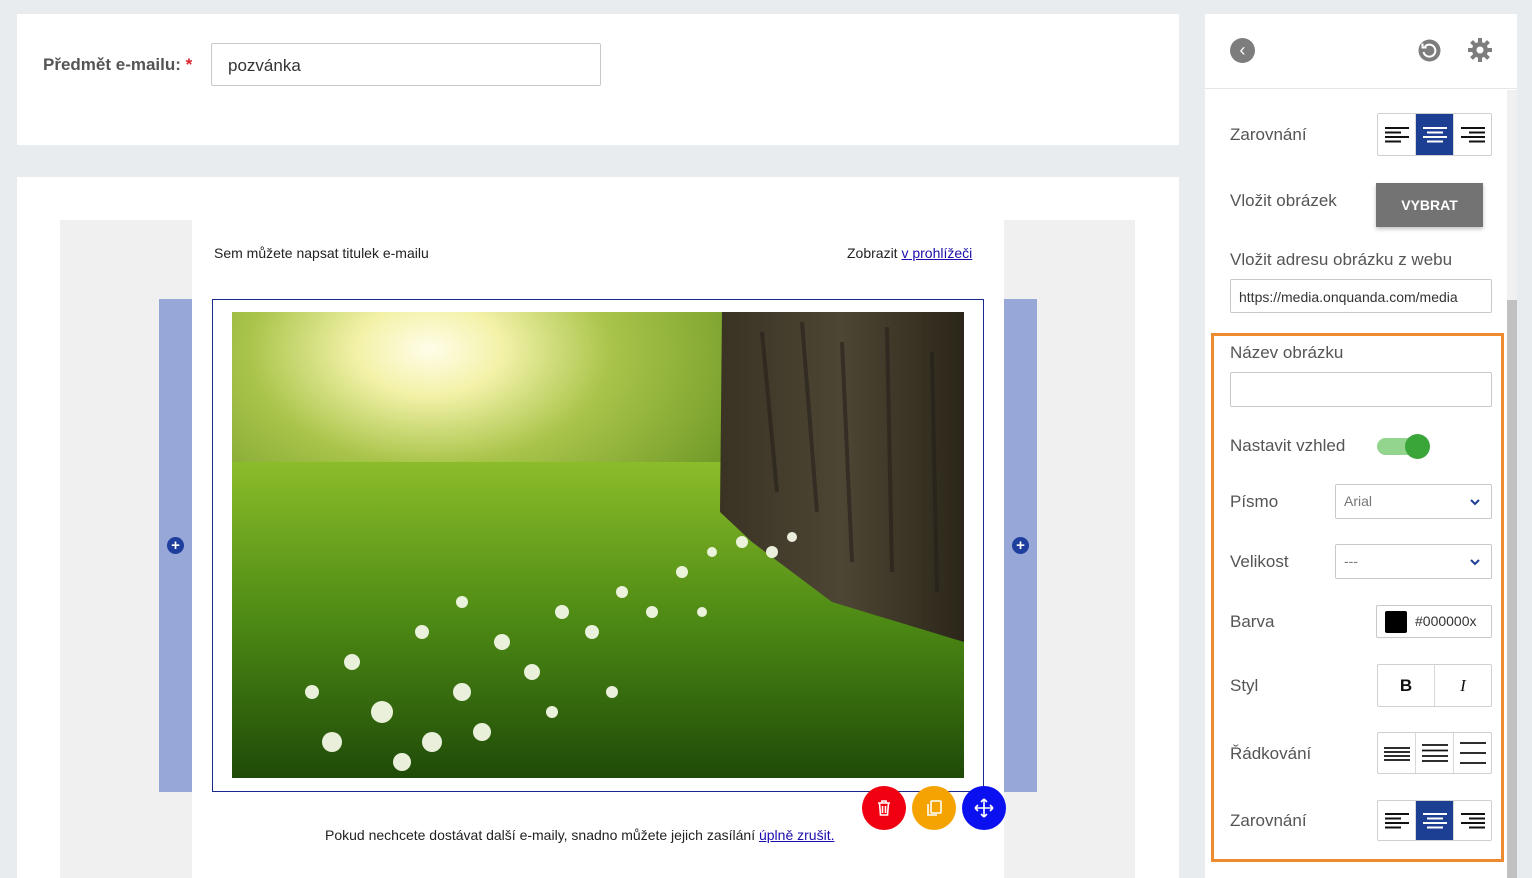 This screenshot has width=1532, height=878. I want to click on spacing-wide-icon, so click(1472, 753).